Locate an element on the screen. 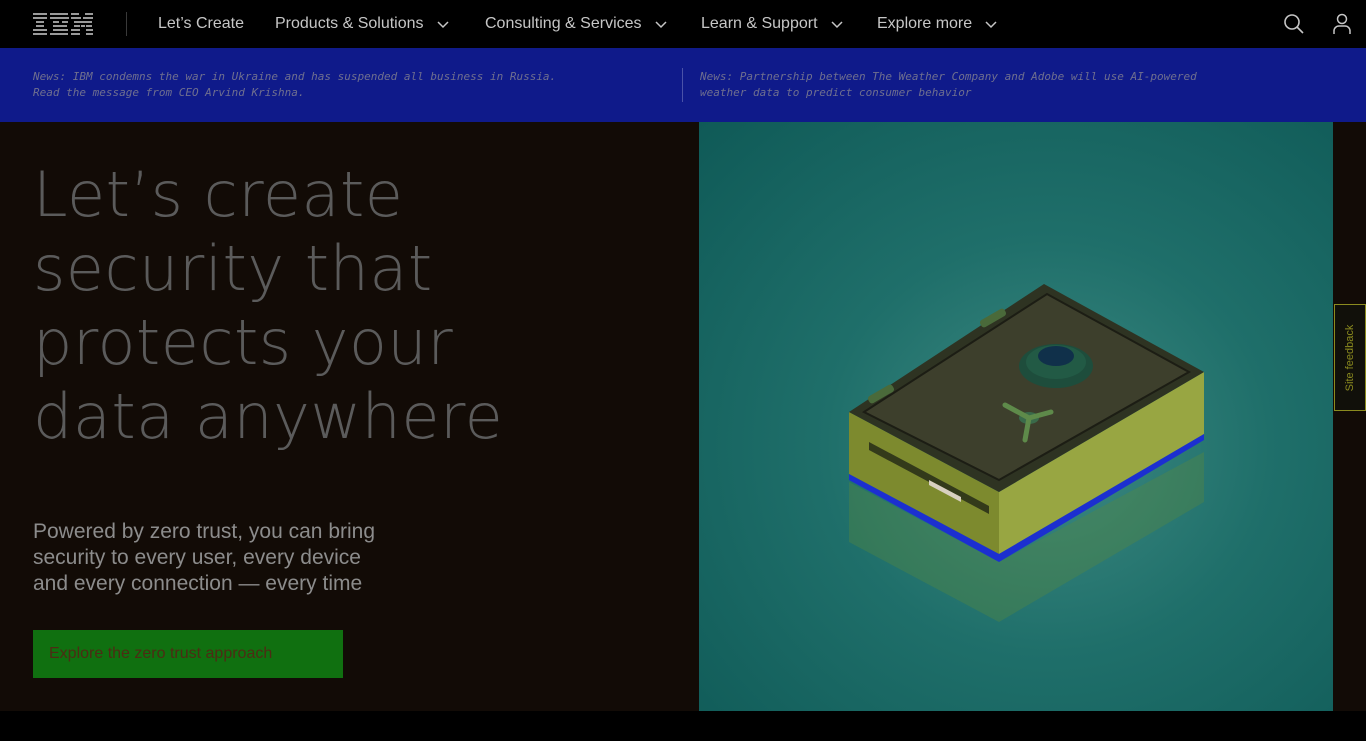 The image size is (1366, 741). cta-label: Explore the zero trust approach is located at coordinates (161, 653).